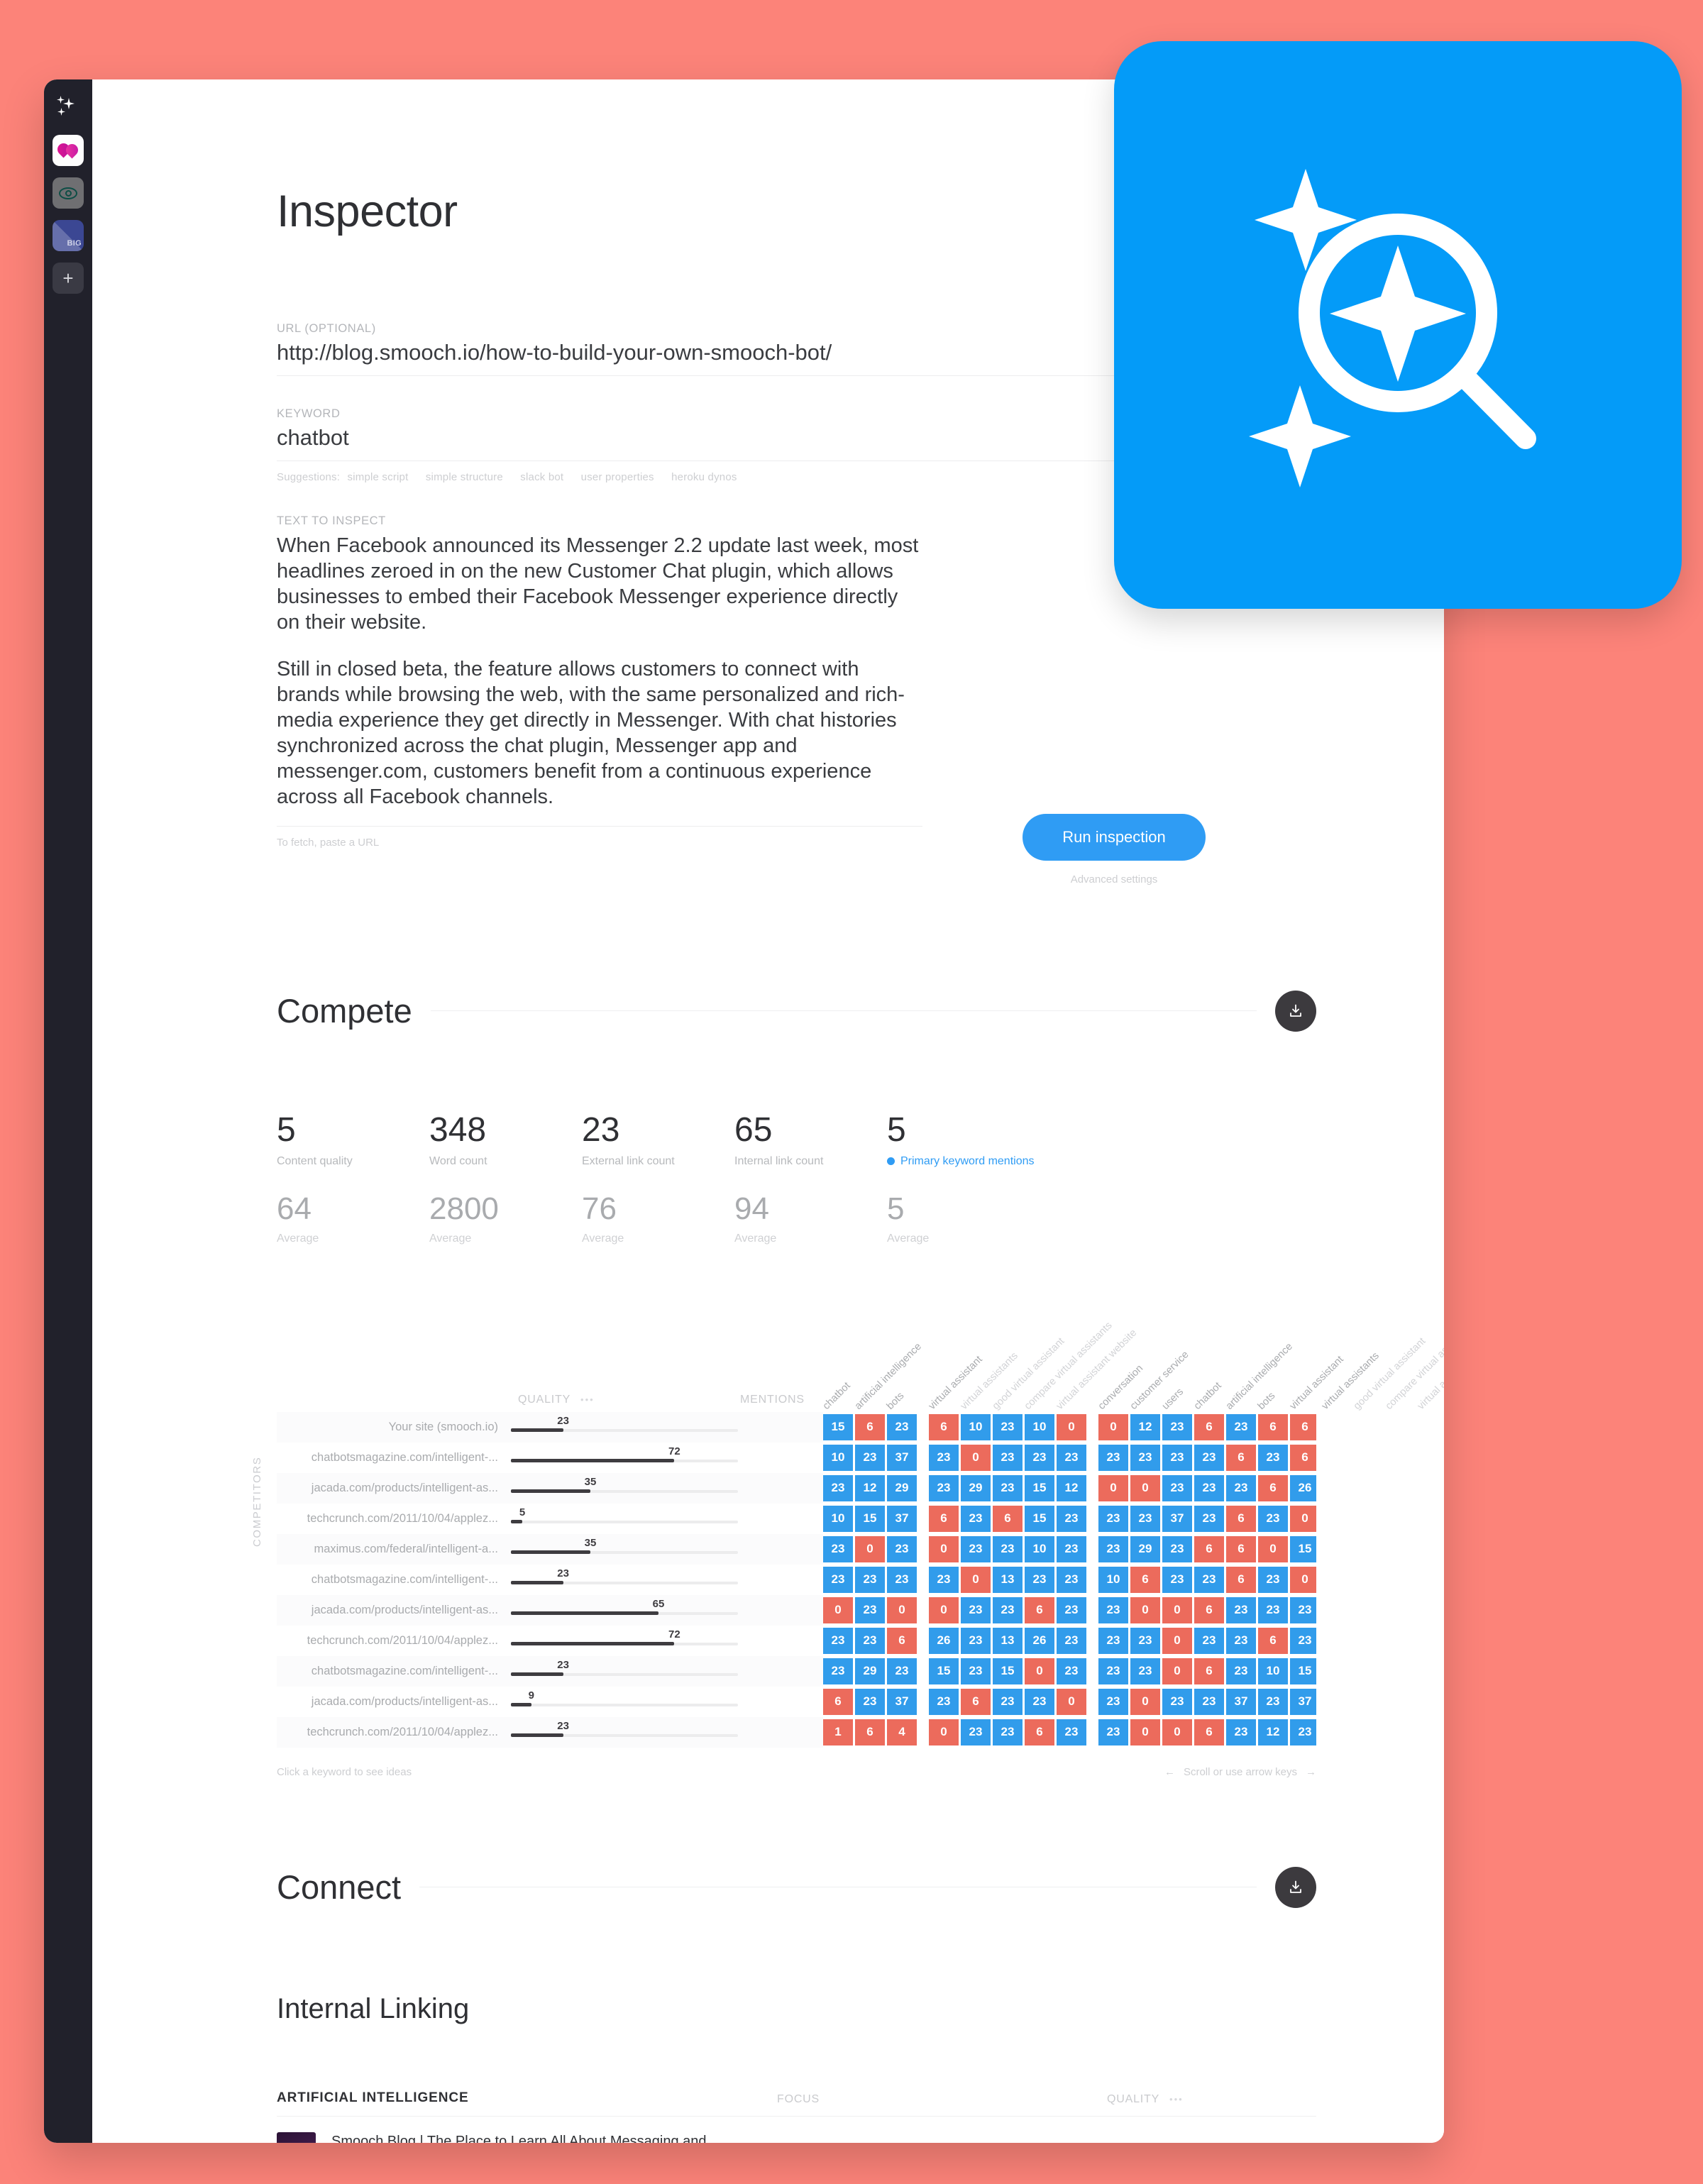 Image resolution: width=1703 pixels, height=2184 pixels. I want to click on heatmap-column-header: chatbot, so click(837, 1396).